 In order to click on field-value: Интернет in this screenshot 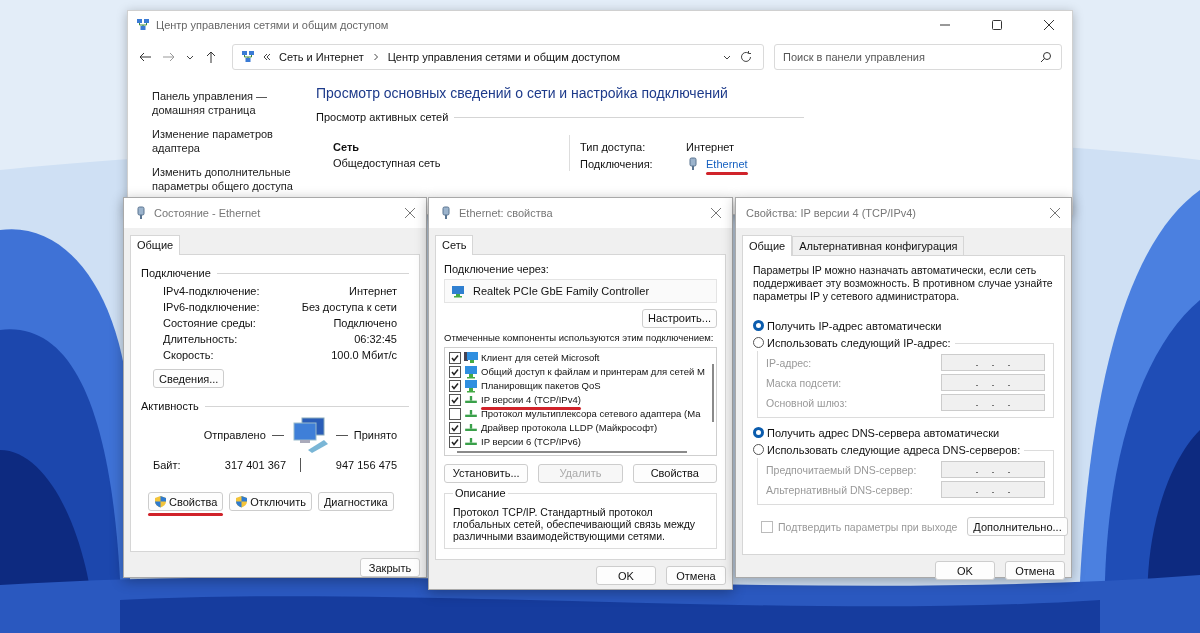, I will do `click(372, 291)`.